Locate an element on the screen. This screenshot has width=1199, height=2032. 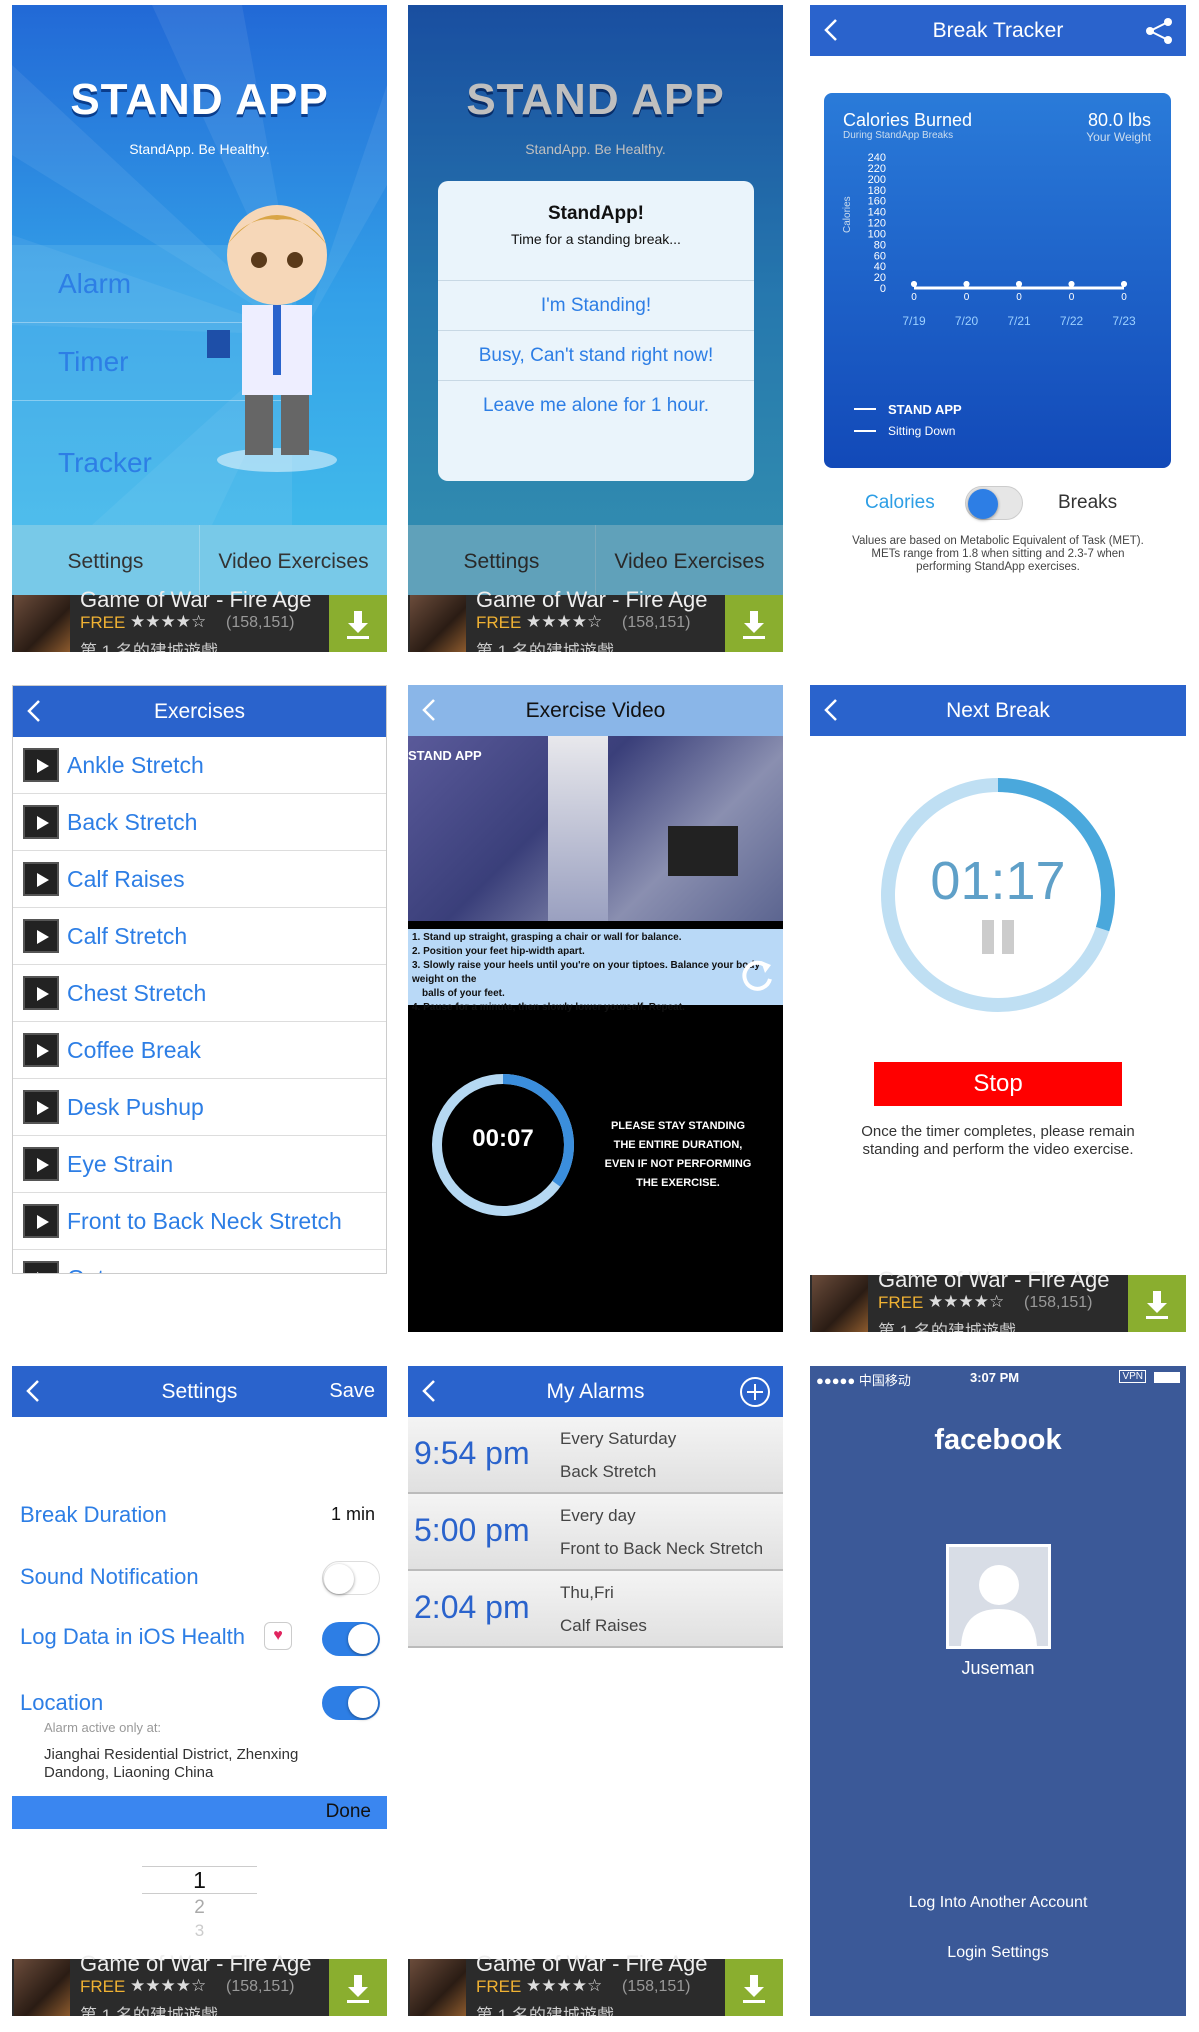
exercise-row: Front to Back Neck Stretch is located at coordinates (199, 1221).